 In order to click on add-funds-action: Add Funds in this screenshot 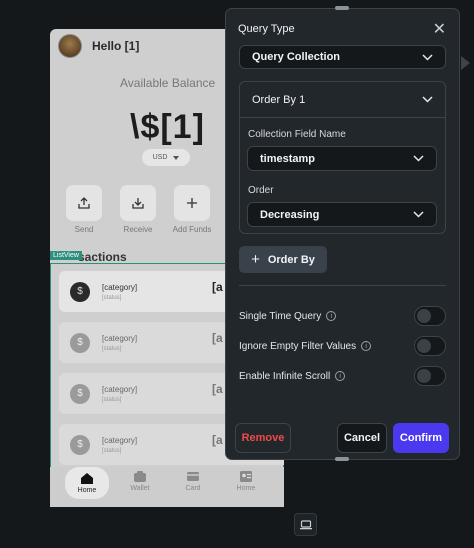, I will do `click(192, 209)`.